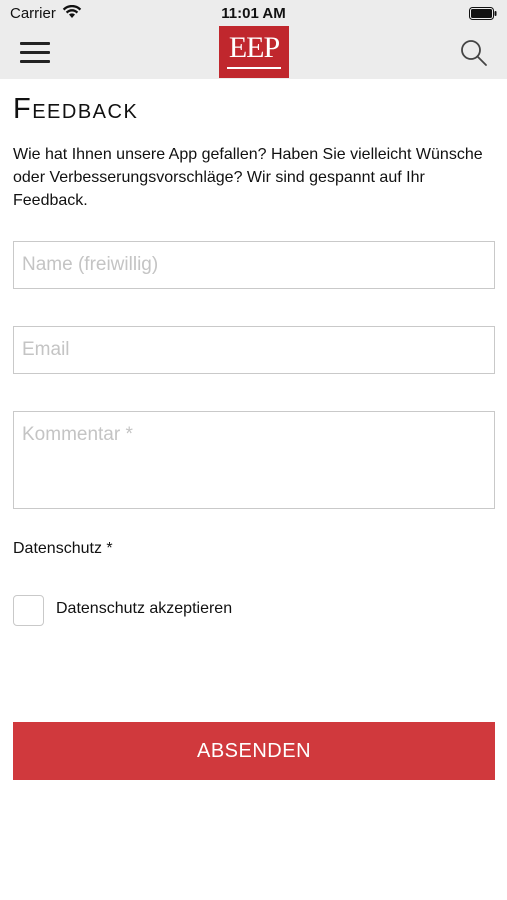  What do you see at coordinates (254, 751) in the screenshot?
I see `submit-button: ABSENDEN` at bounding box center [254, 751].